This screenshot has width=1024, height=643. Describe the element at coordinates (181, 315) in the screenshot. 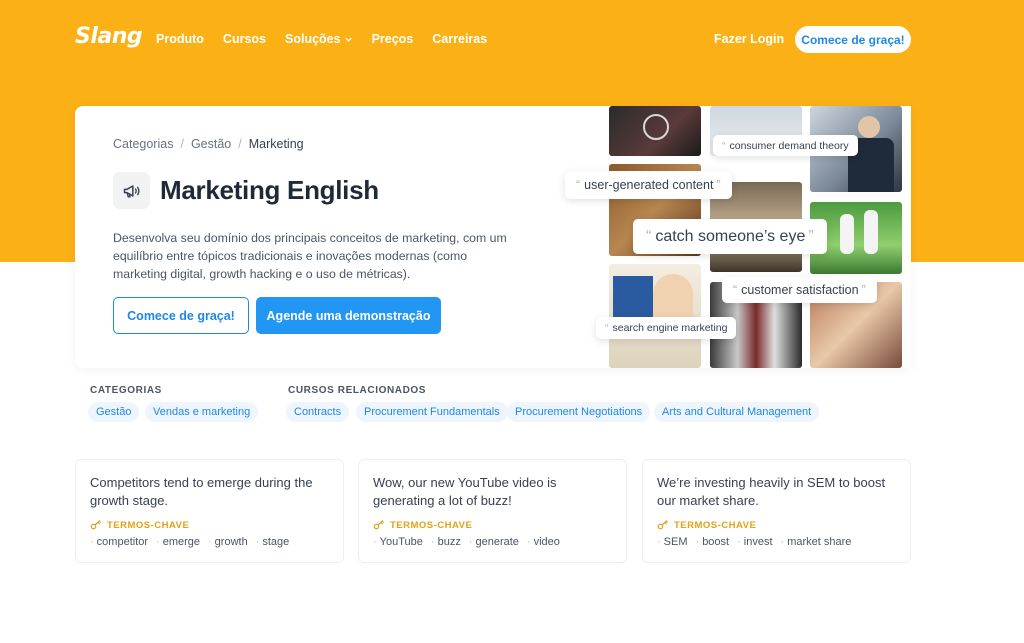

I see `start-free-button: Comece de graça!` at that location.